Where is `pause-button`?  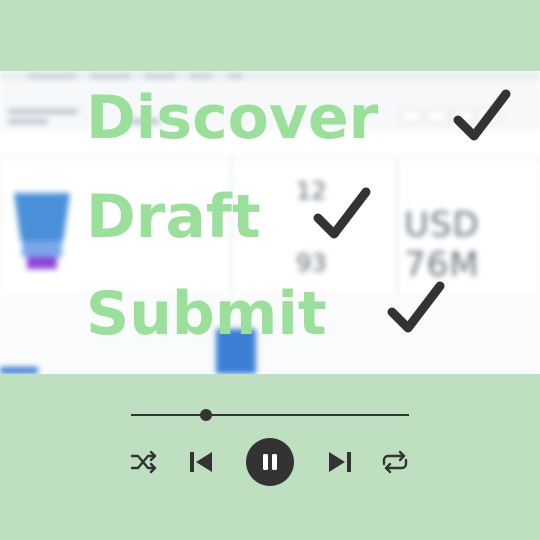 pause-button is located at coordinates (270, 462).